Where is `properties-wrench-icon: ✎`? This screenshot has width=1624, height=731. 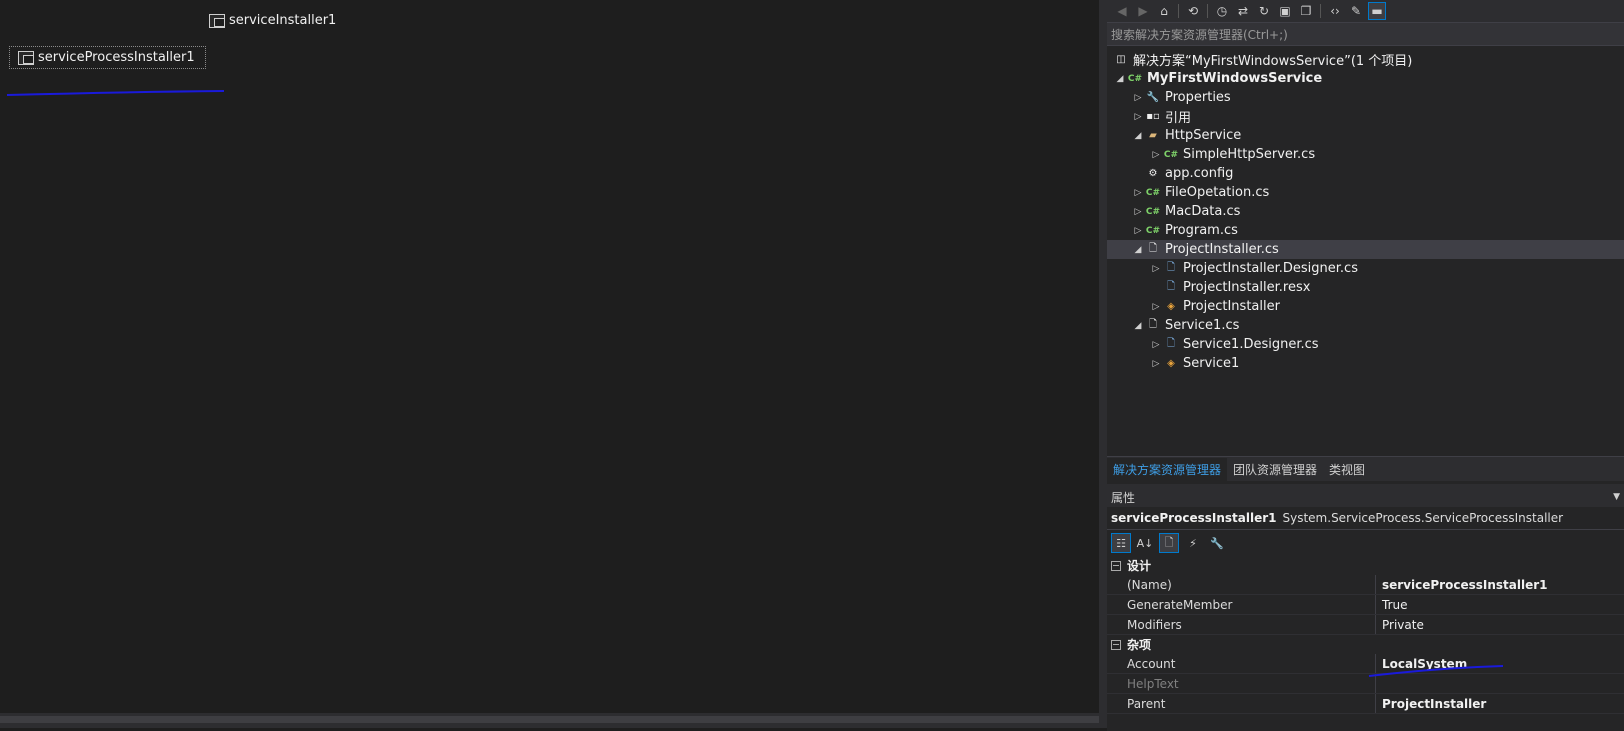
properties-wrench-icon: ✎ is located at coordinates (1356, 11).